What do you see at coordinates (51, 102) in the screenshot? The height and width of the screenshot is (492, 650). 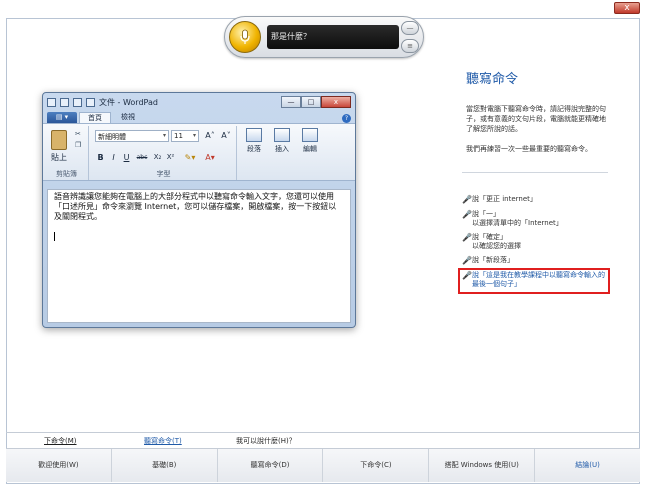 I see `app-icon` at bounding box center [51, 102].